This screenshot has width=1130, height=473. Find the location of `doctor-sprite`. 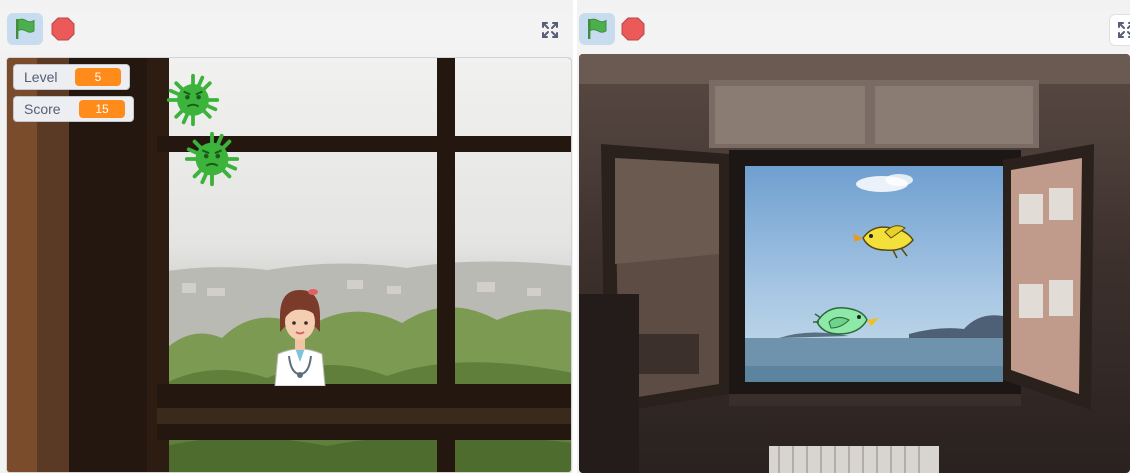

doctor-sprite is located at coordinates (300, 336).